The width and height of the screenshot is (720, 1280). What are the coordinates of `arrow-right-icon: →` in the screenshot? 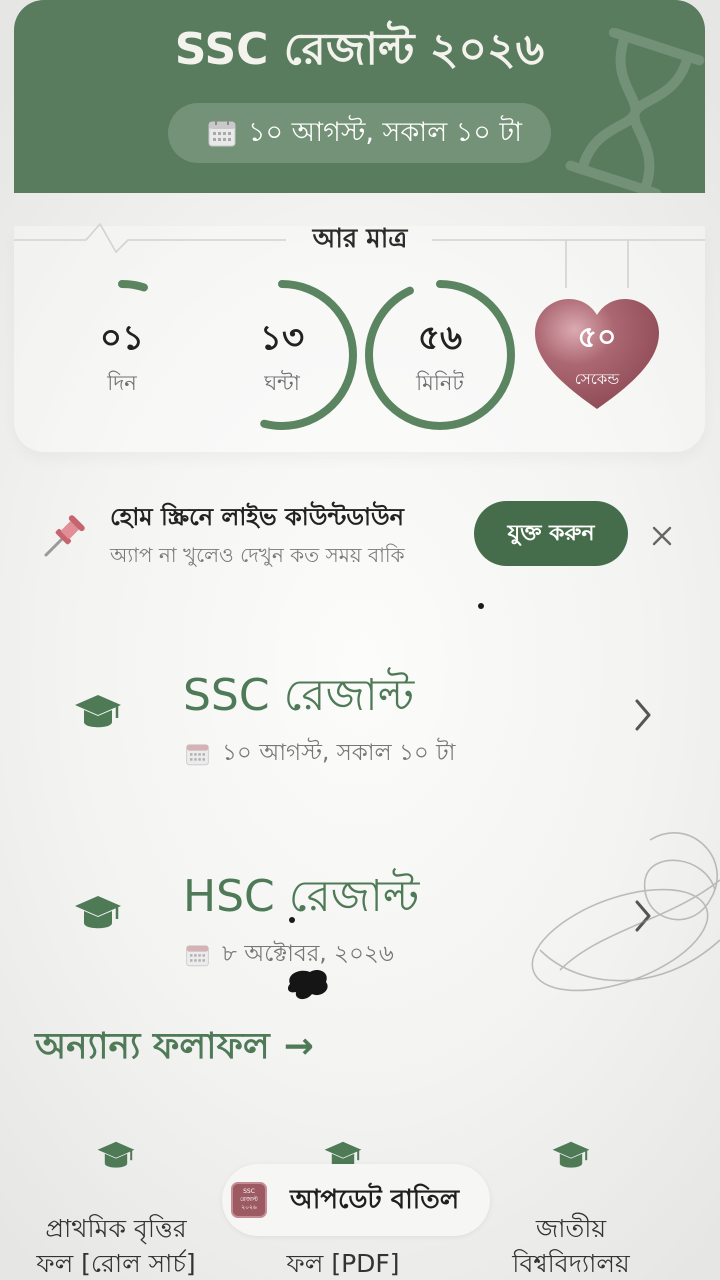 It's located at (298, 1046).